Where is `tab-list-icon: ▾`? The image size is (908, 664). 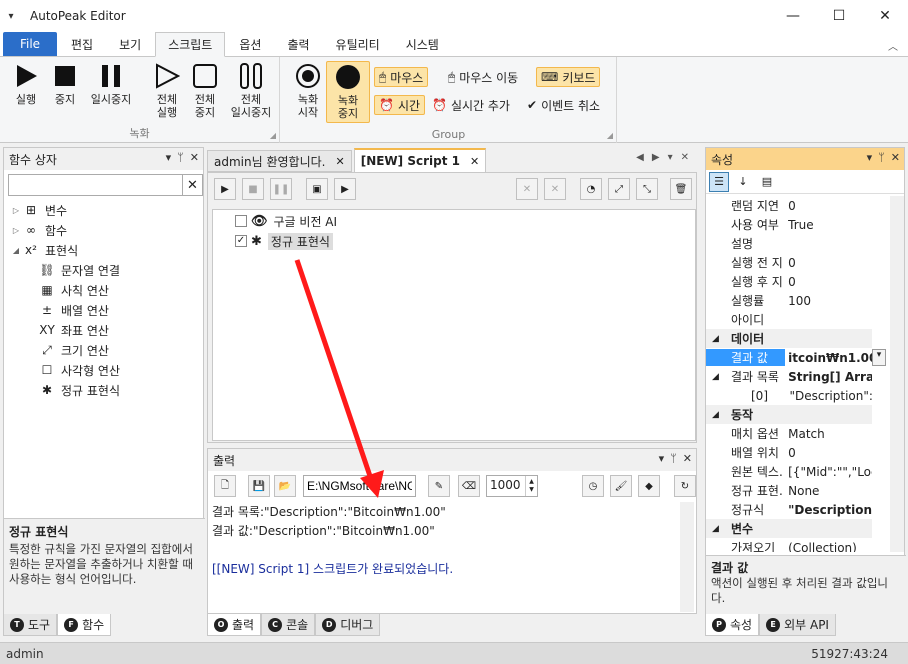 tab-list-icon: ▾ is located at coordinates (670, 157).